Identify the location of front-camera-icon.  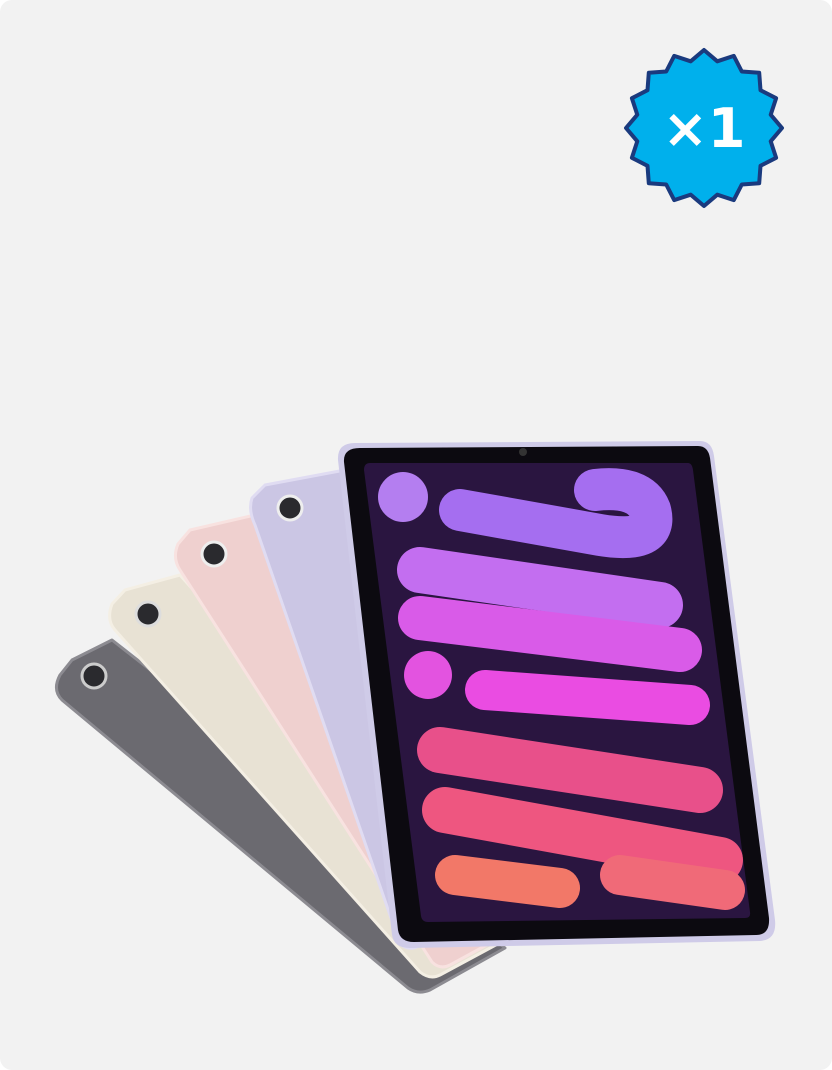
(523, 452).